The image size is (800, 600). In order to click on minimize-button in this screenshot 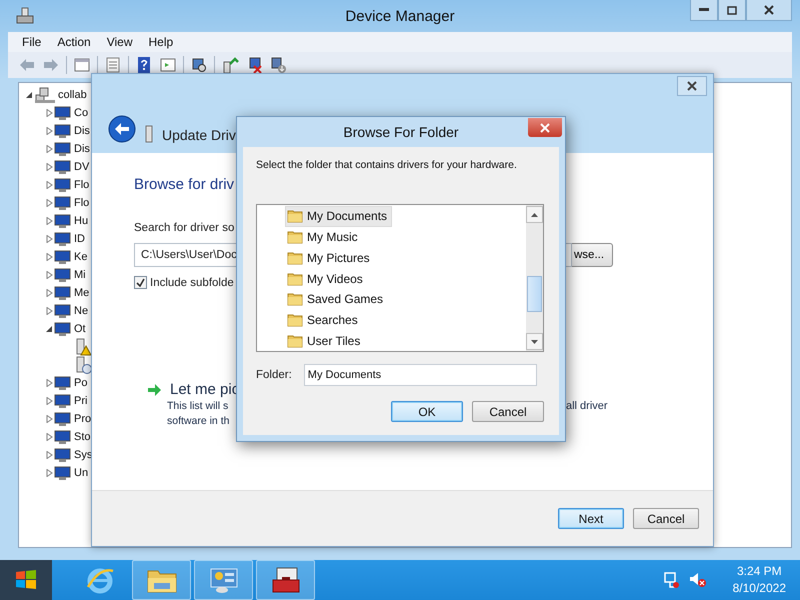, I will do `click(704, 10)`.